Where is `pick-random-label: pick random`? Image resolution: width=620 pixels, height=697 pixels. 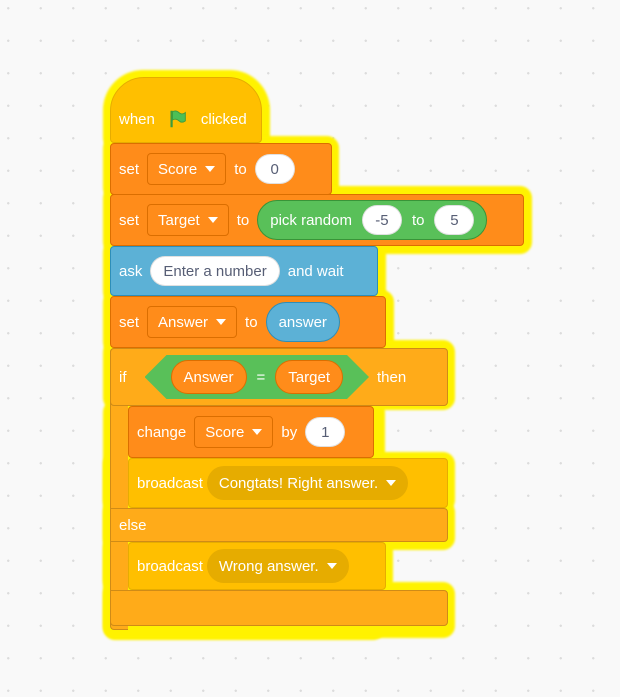 pick-random-label: pick random is located at coordinates (311, 220).